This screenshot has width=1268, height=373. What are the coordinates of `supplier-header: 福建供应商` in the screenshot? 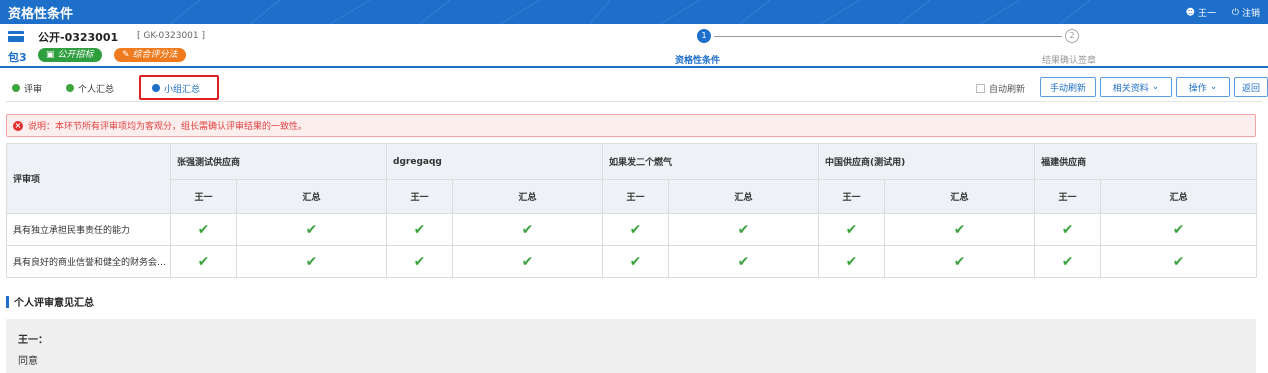 It's located at (1146, 161).